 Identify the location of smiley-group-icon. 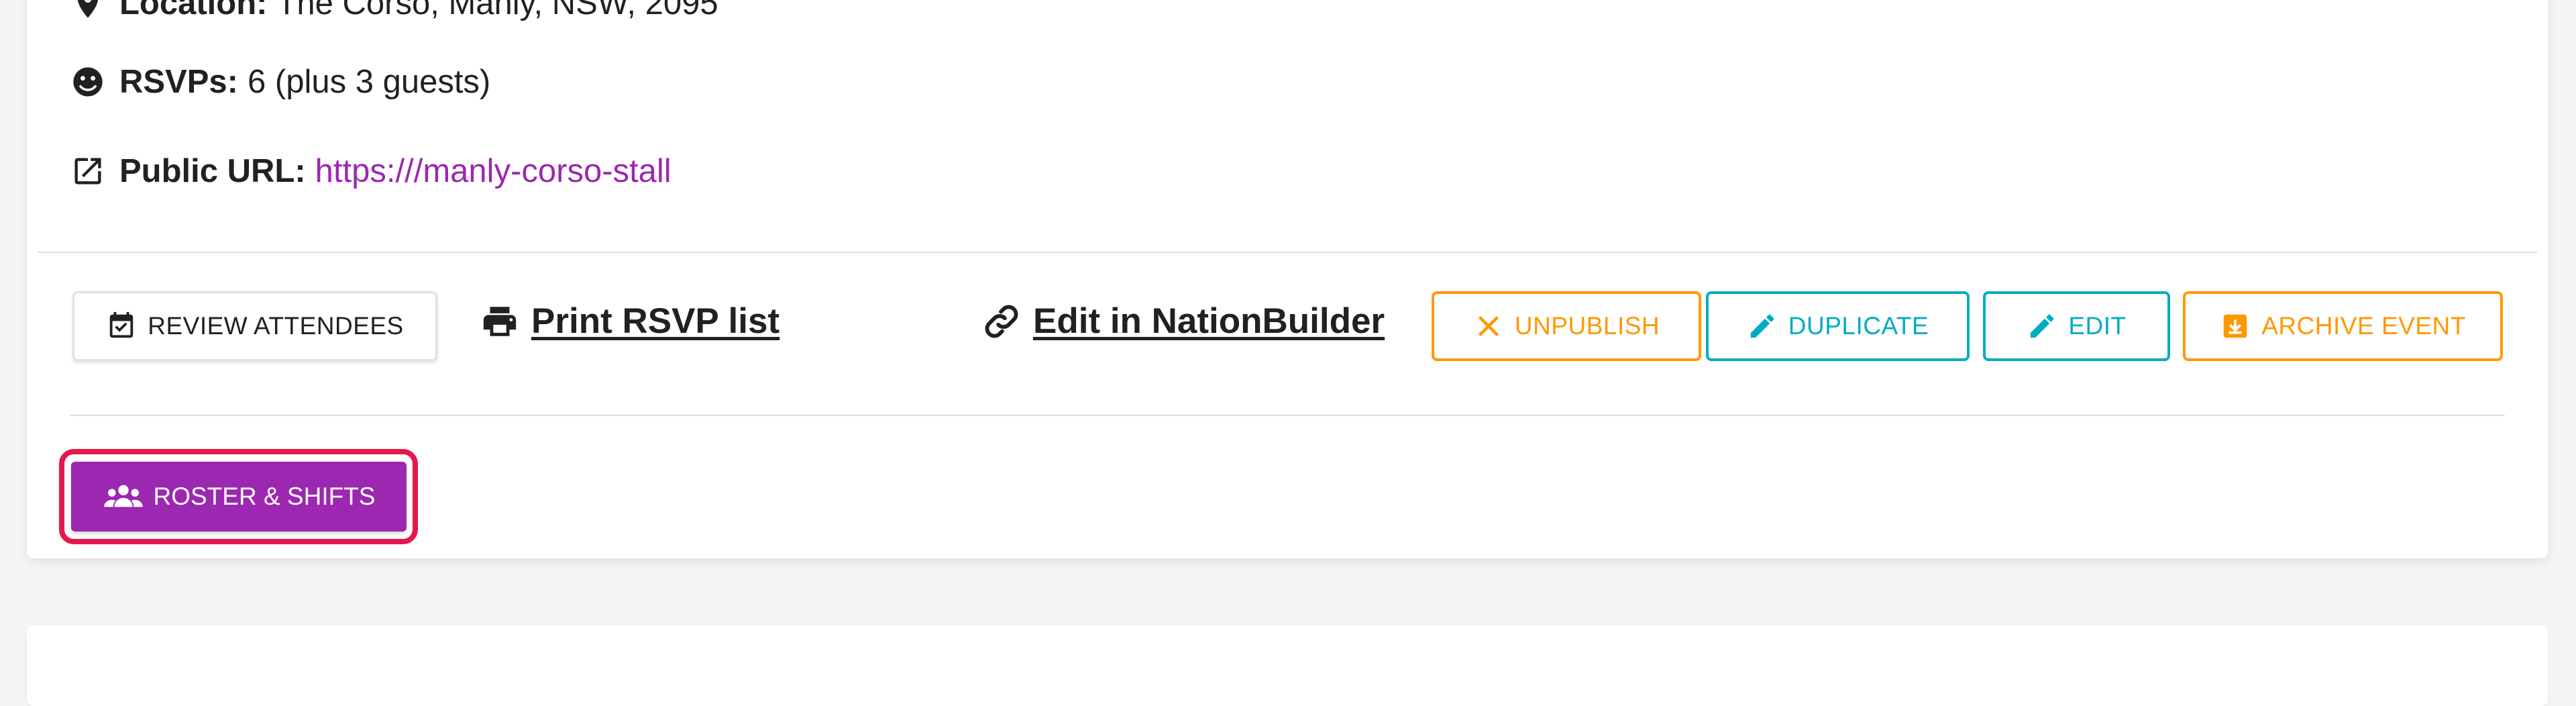
(87, 82).